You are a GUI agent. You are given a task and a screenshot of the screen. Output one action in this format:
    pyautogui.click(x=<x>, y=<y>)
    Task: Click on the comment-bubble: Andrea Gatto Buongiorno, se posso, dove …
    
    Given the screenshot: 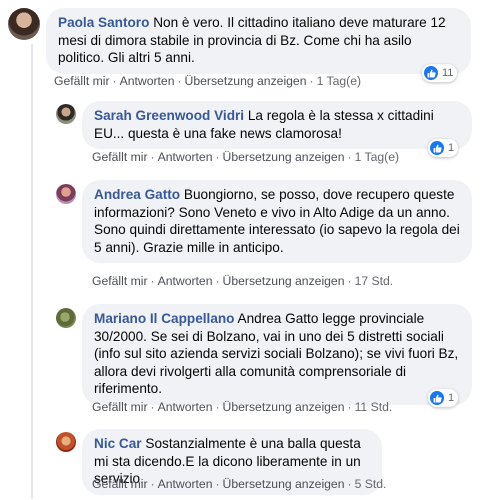 What is the action you would take?
    pyautogui.click(x=277, y=221)
    